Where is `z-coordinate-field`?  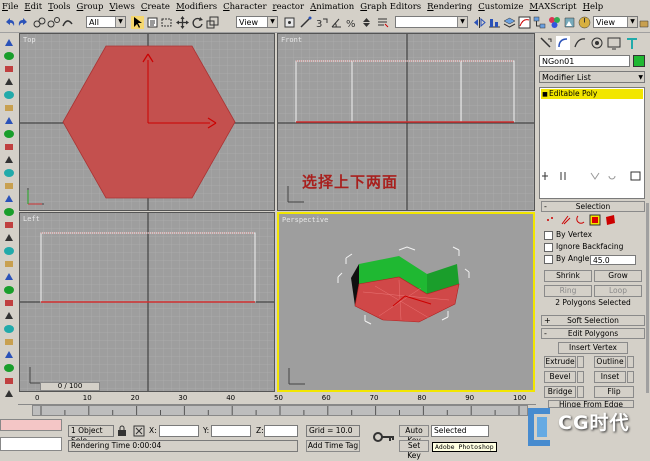
z-coordinate-field is located at coordinates (281, 431).